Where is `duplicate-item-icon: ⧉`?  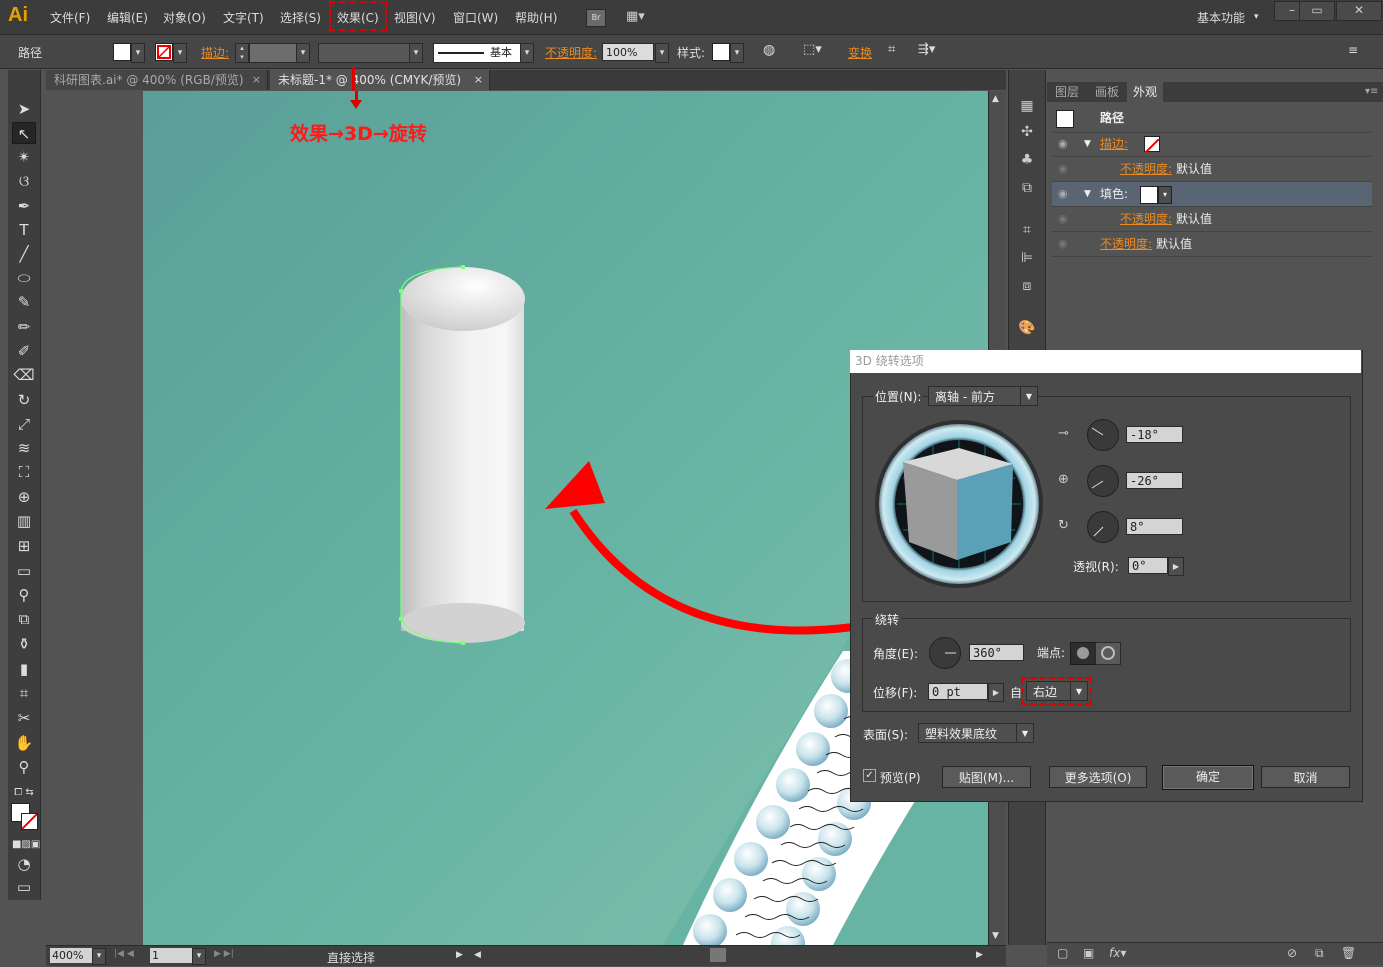 duplicate-item-icon: ⧉ is located at coordinates (1319, 953).